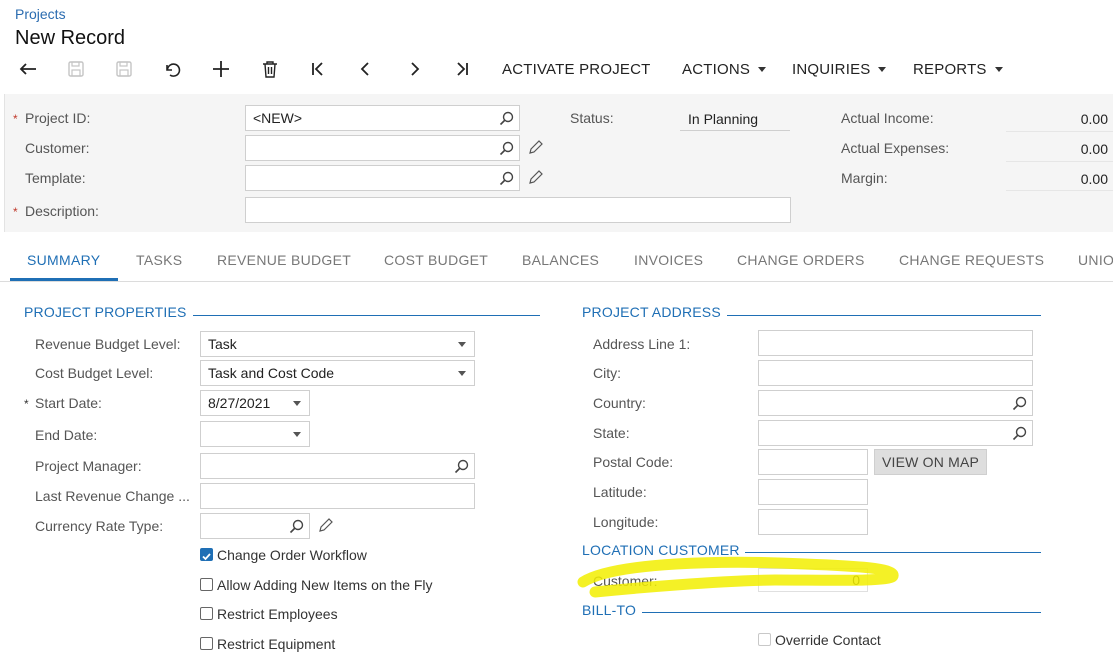 The width and height of the screenshot is (1113, 652). Describe the element at coordinates (436, 260) in the screenshot. I see `tab-cost-budget: COST BUDGET` at that location.